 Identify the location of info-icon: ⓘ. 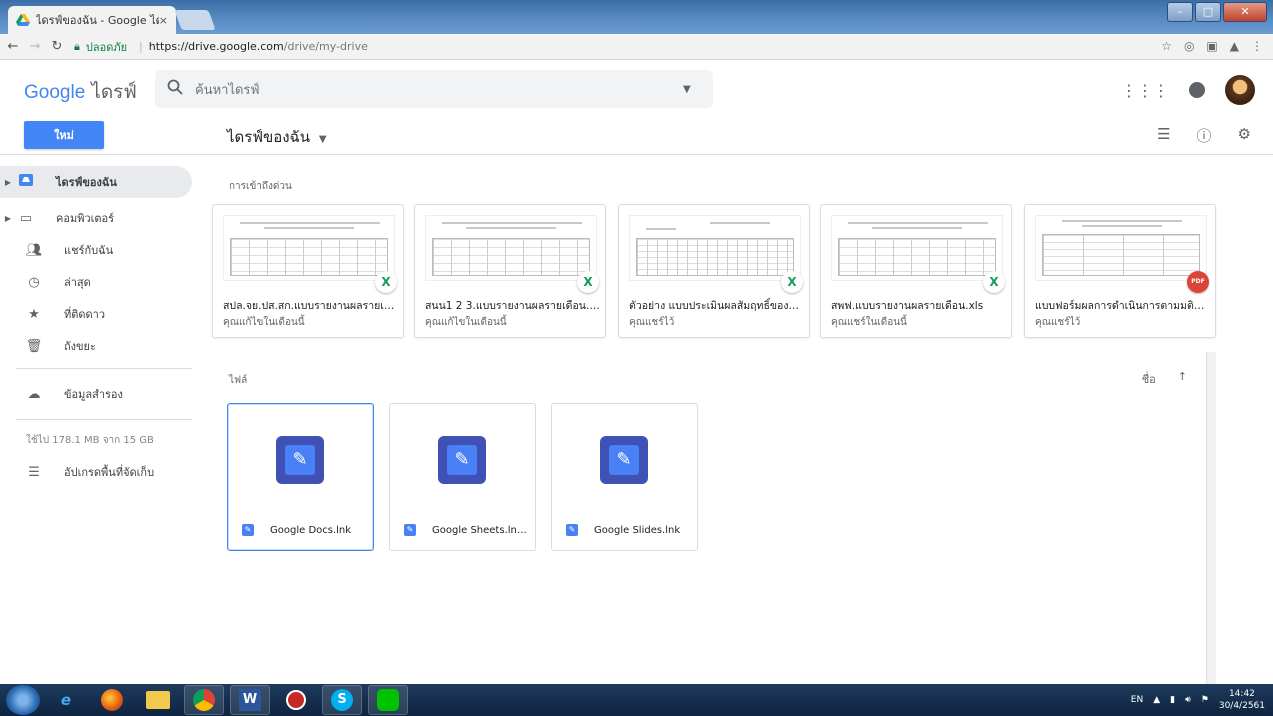
(1204, 135).